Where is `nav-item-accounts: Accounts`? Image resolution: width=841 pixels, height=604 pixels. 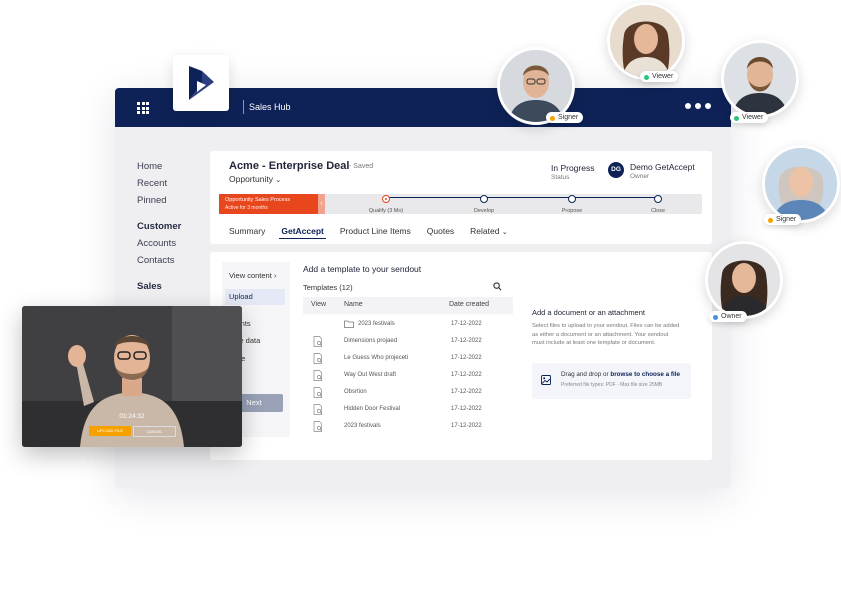 nav-item-accounts: Accounts is located at coordinates (159, 243).